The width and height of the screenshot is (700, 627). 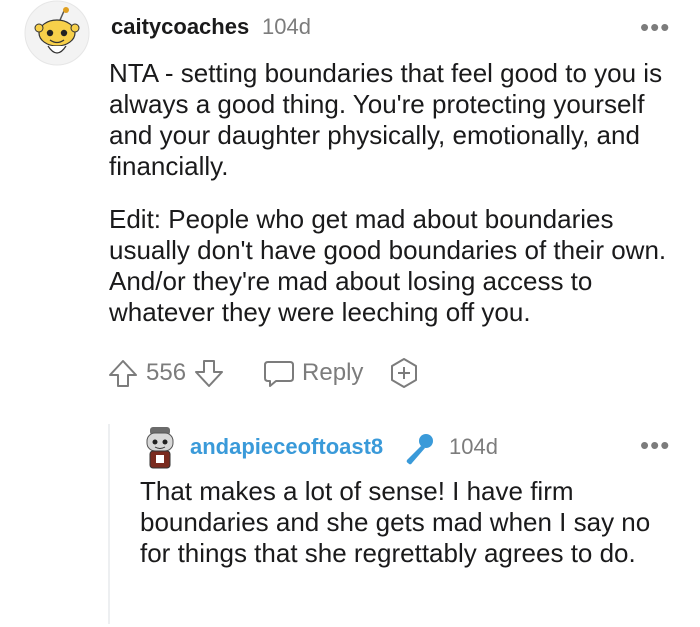 What do you see at coordinates (419, 450) in the screenshot?
I see `microphone-icon` at bounding box center [419, 450].